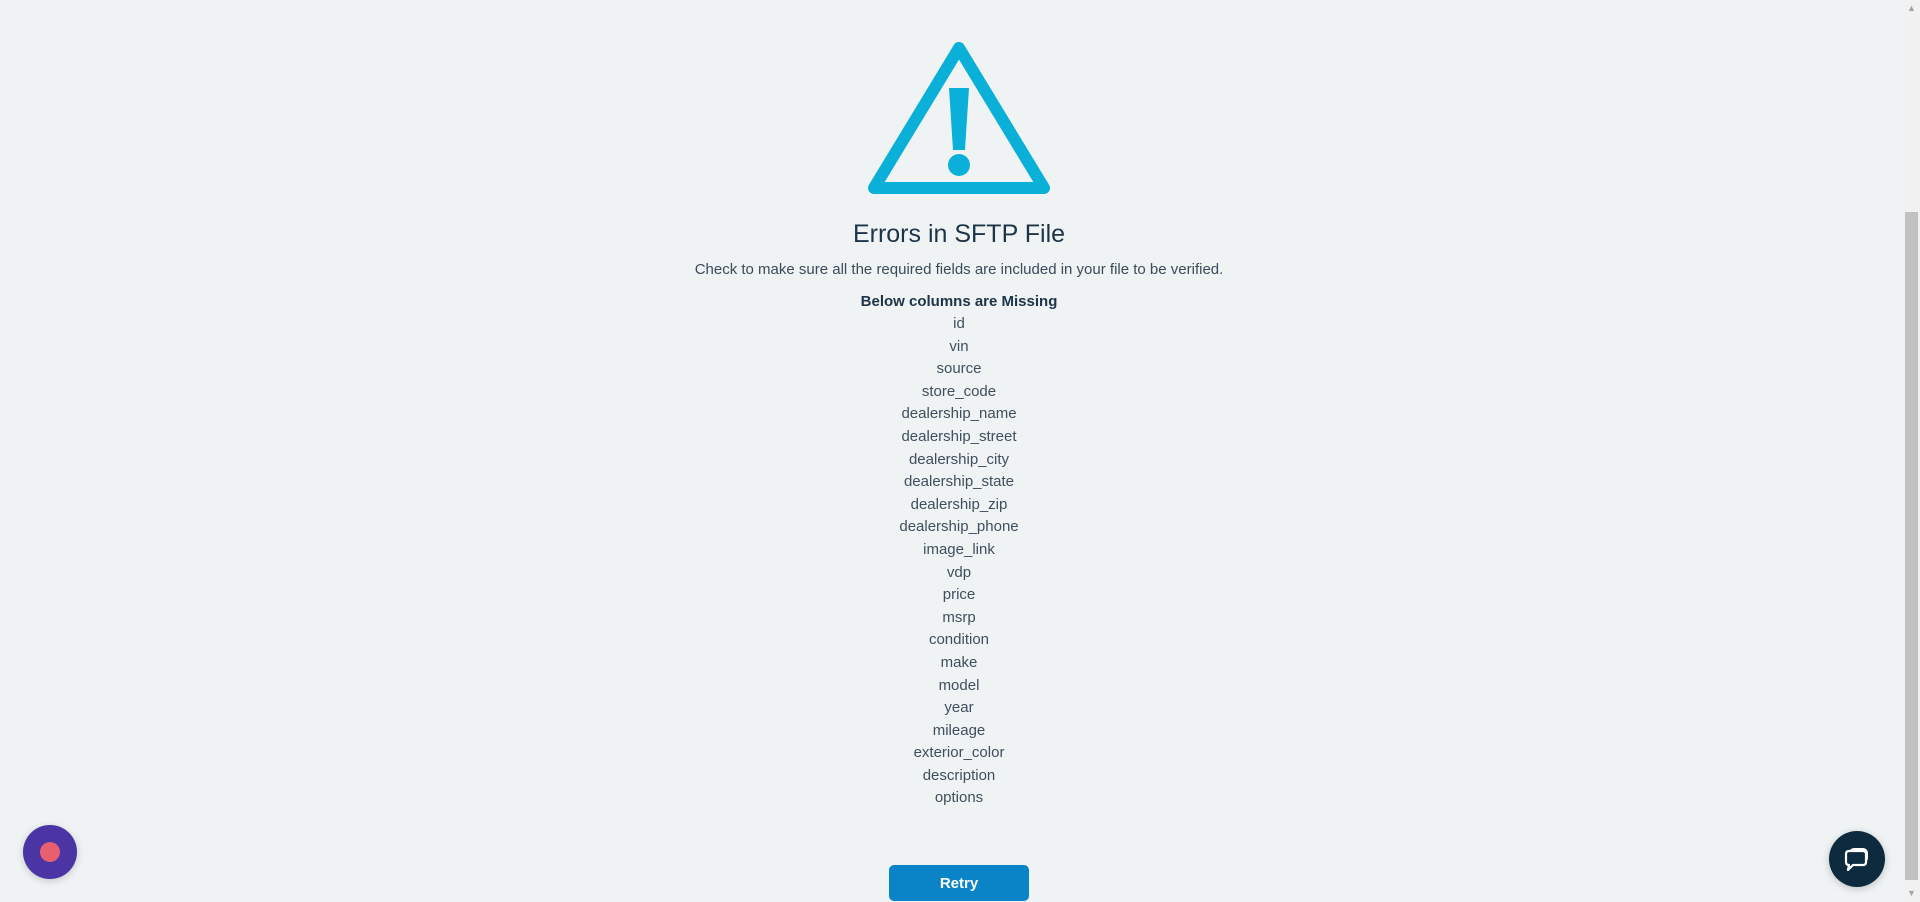 The height and width of the screenshot is (902, 1920). I want to click on vertical-scrollbar: ▲ ▼, so click(1911, 451).